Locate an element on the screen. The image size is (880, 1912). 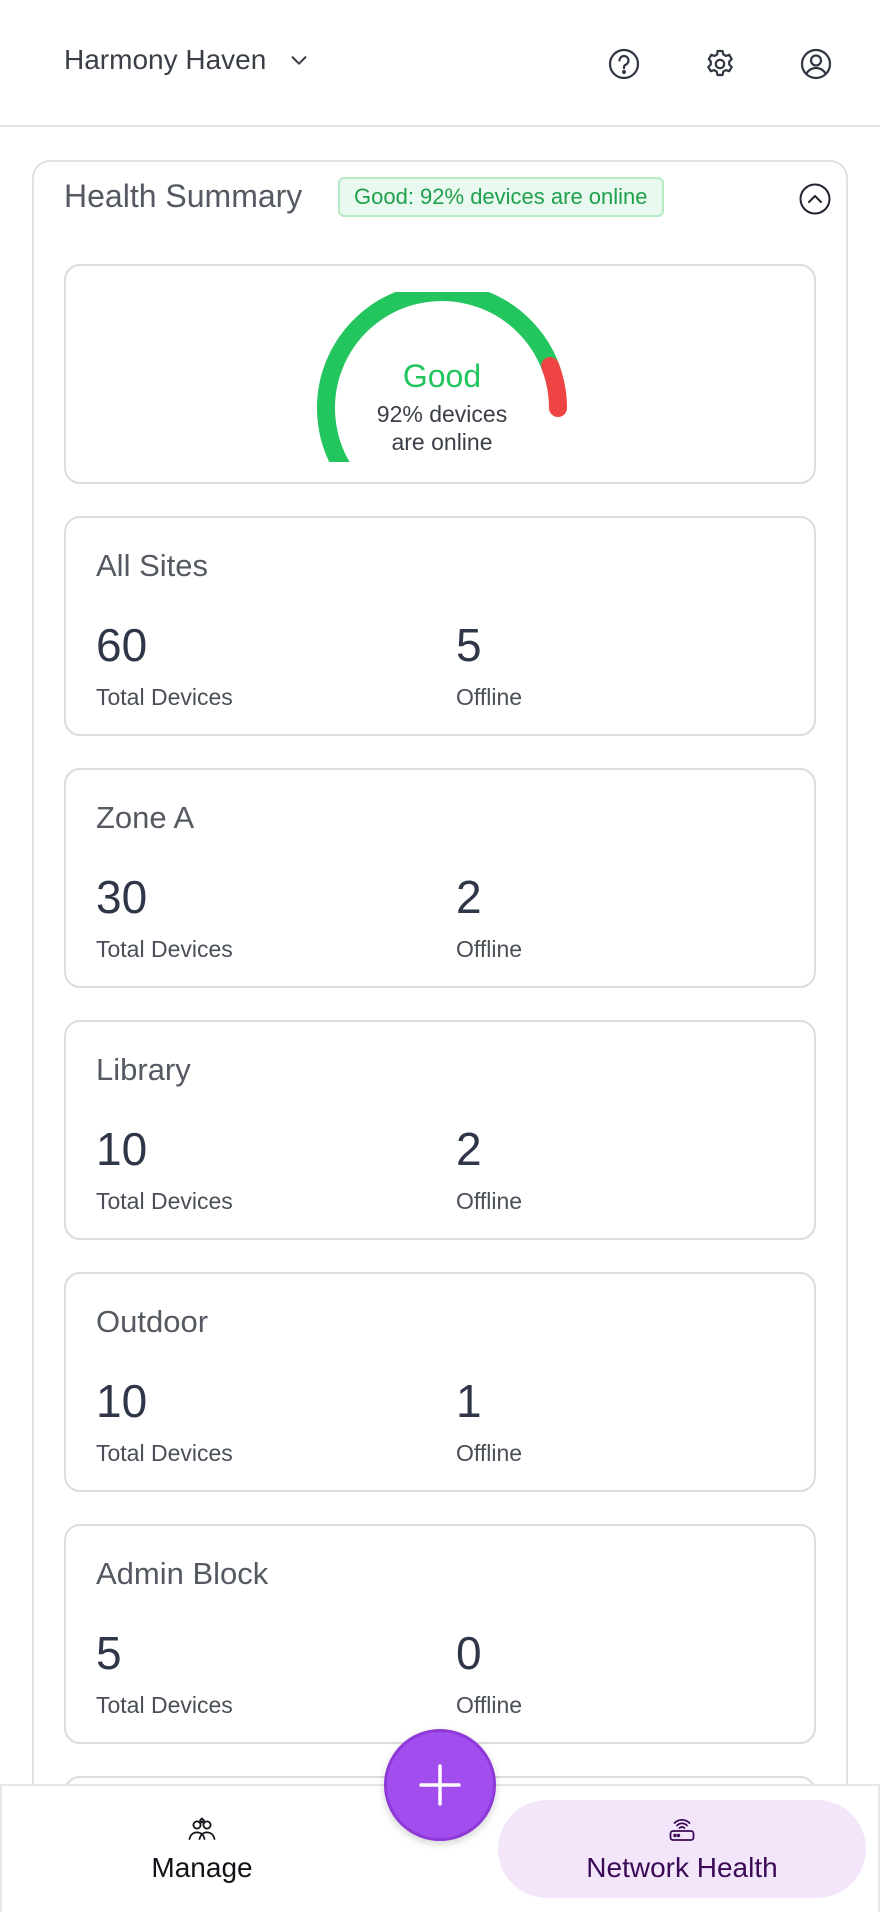
total-devices-count: 60 is located at coordinates (122, 645).